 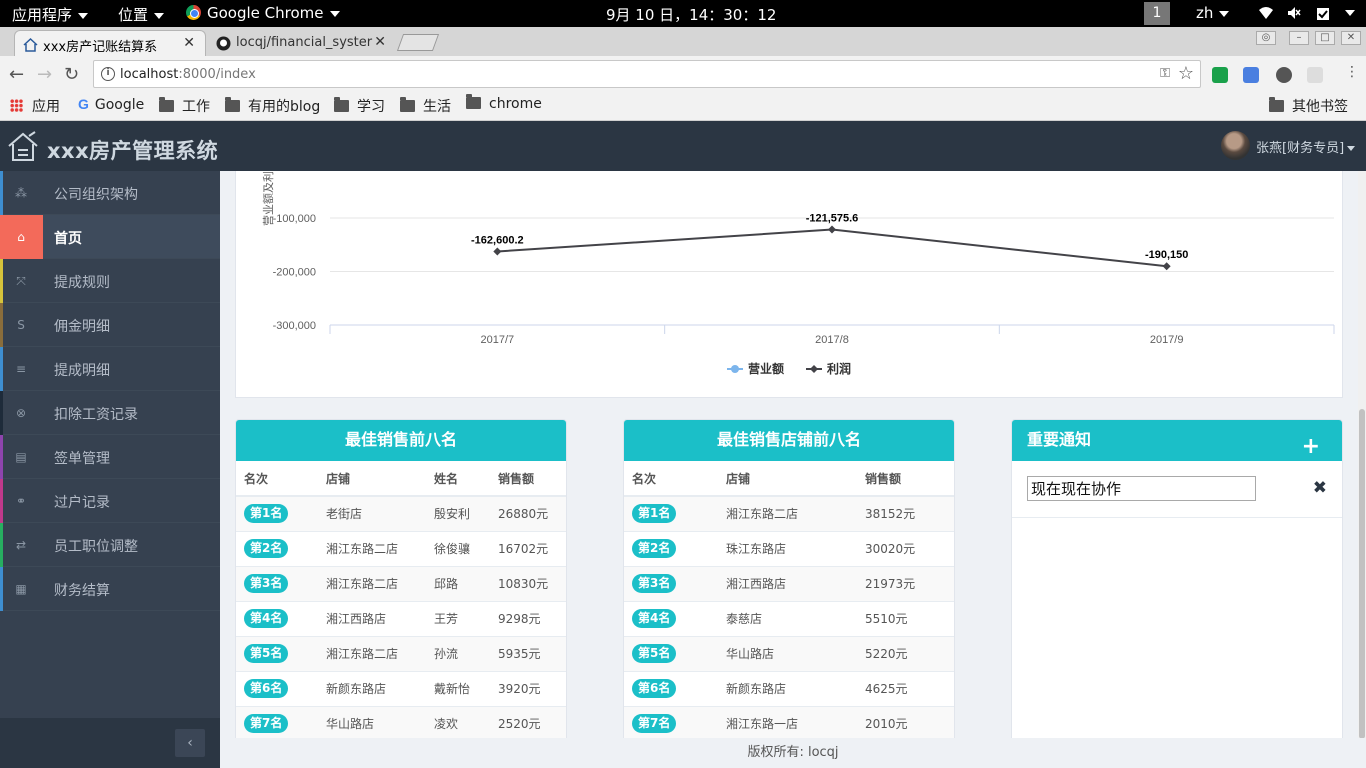 What do you see at coordinates (21, 457) in the screenshot?
I see `form-icon: ▤` at bounding box center [21, 457].